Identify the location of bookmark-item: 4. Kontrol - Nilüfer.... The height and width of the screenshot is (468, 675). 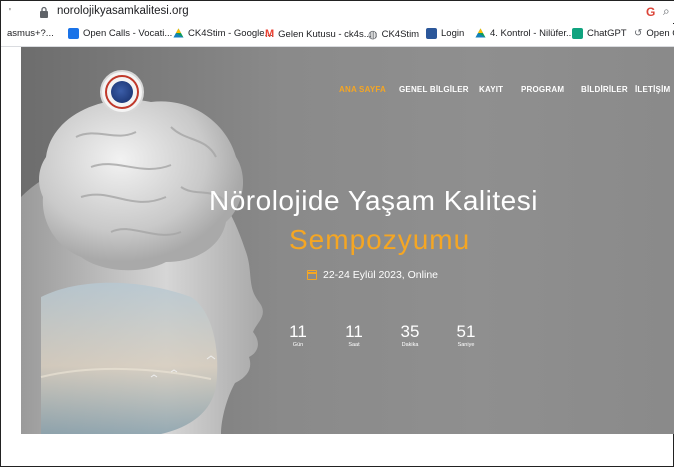
(524, 33).